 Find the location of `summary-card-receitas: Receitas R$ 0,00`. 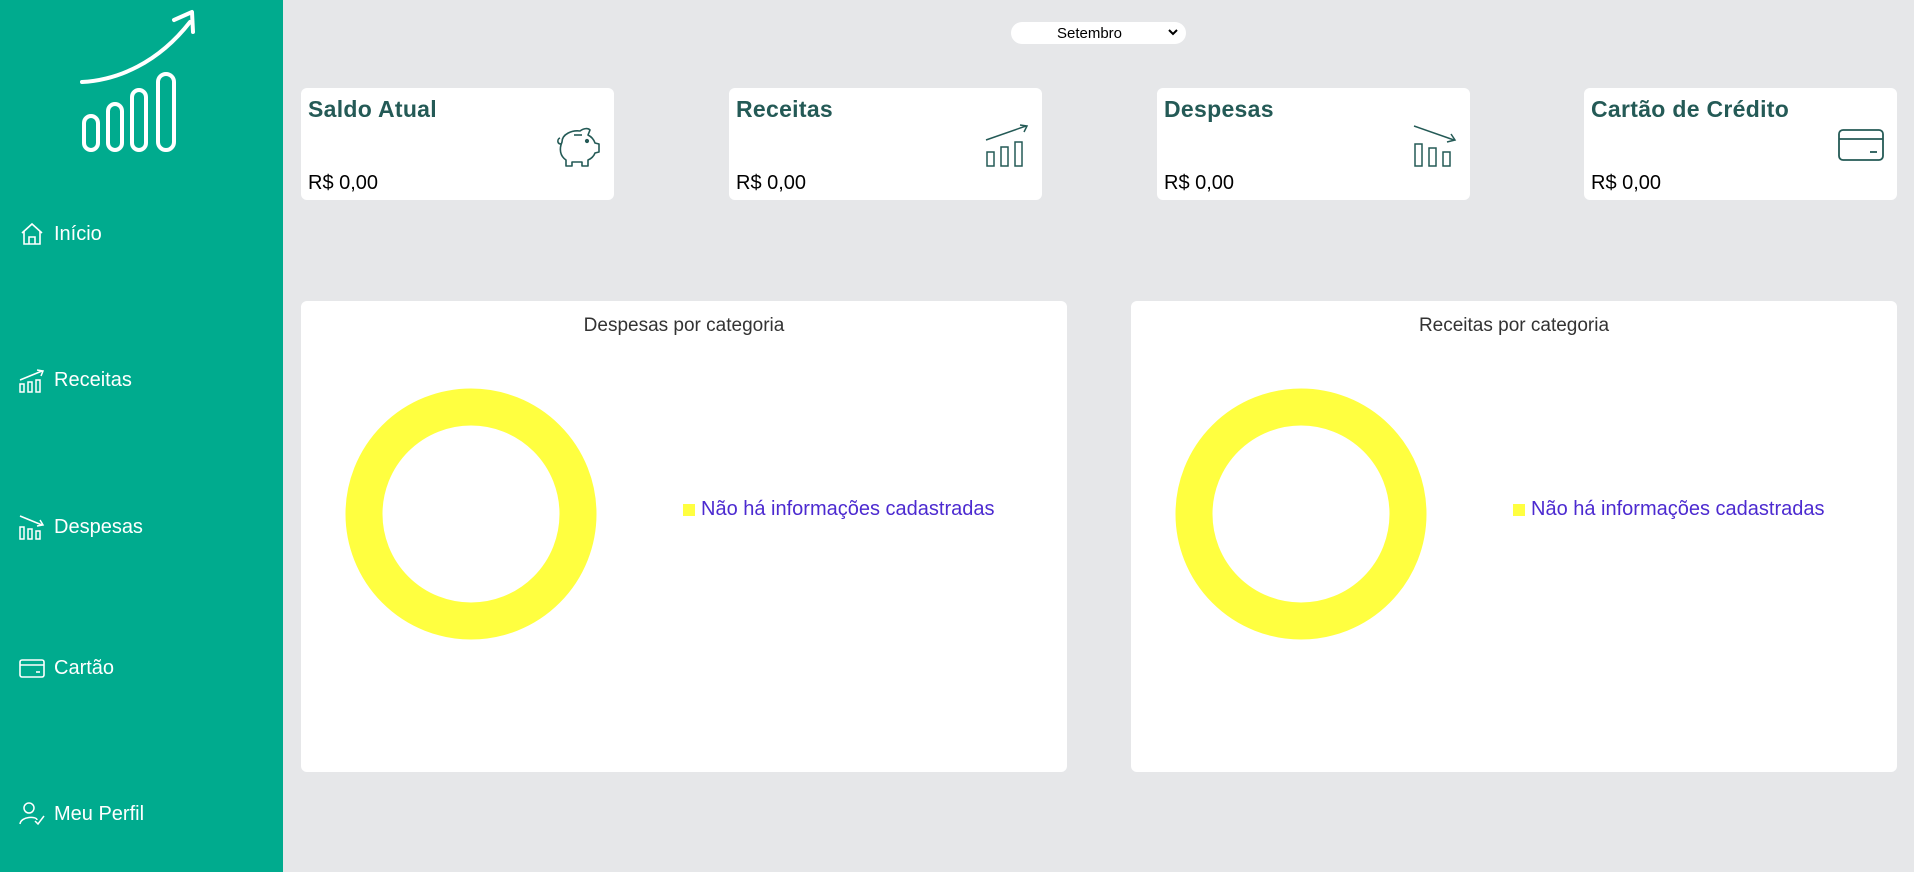

summary-card-receitas: Receitas R$ 0,00 is located at coordinates (885, 144).